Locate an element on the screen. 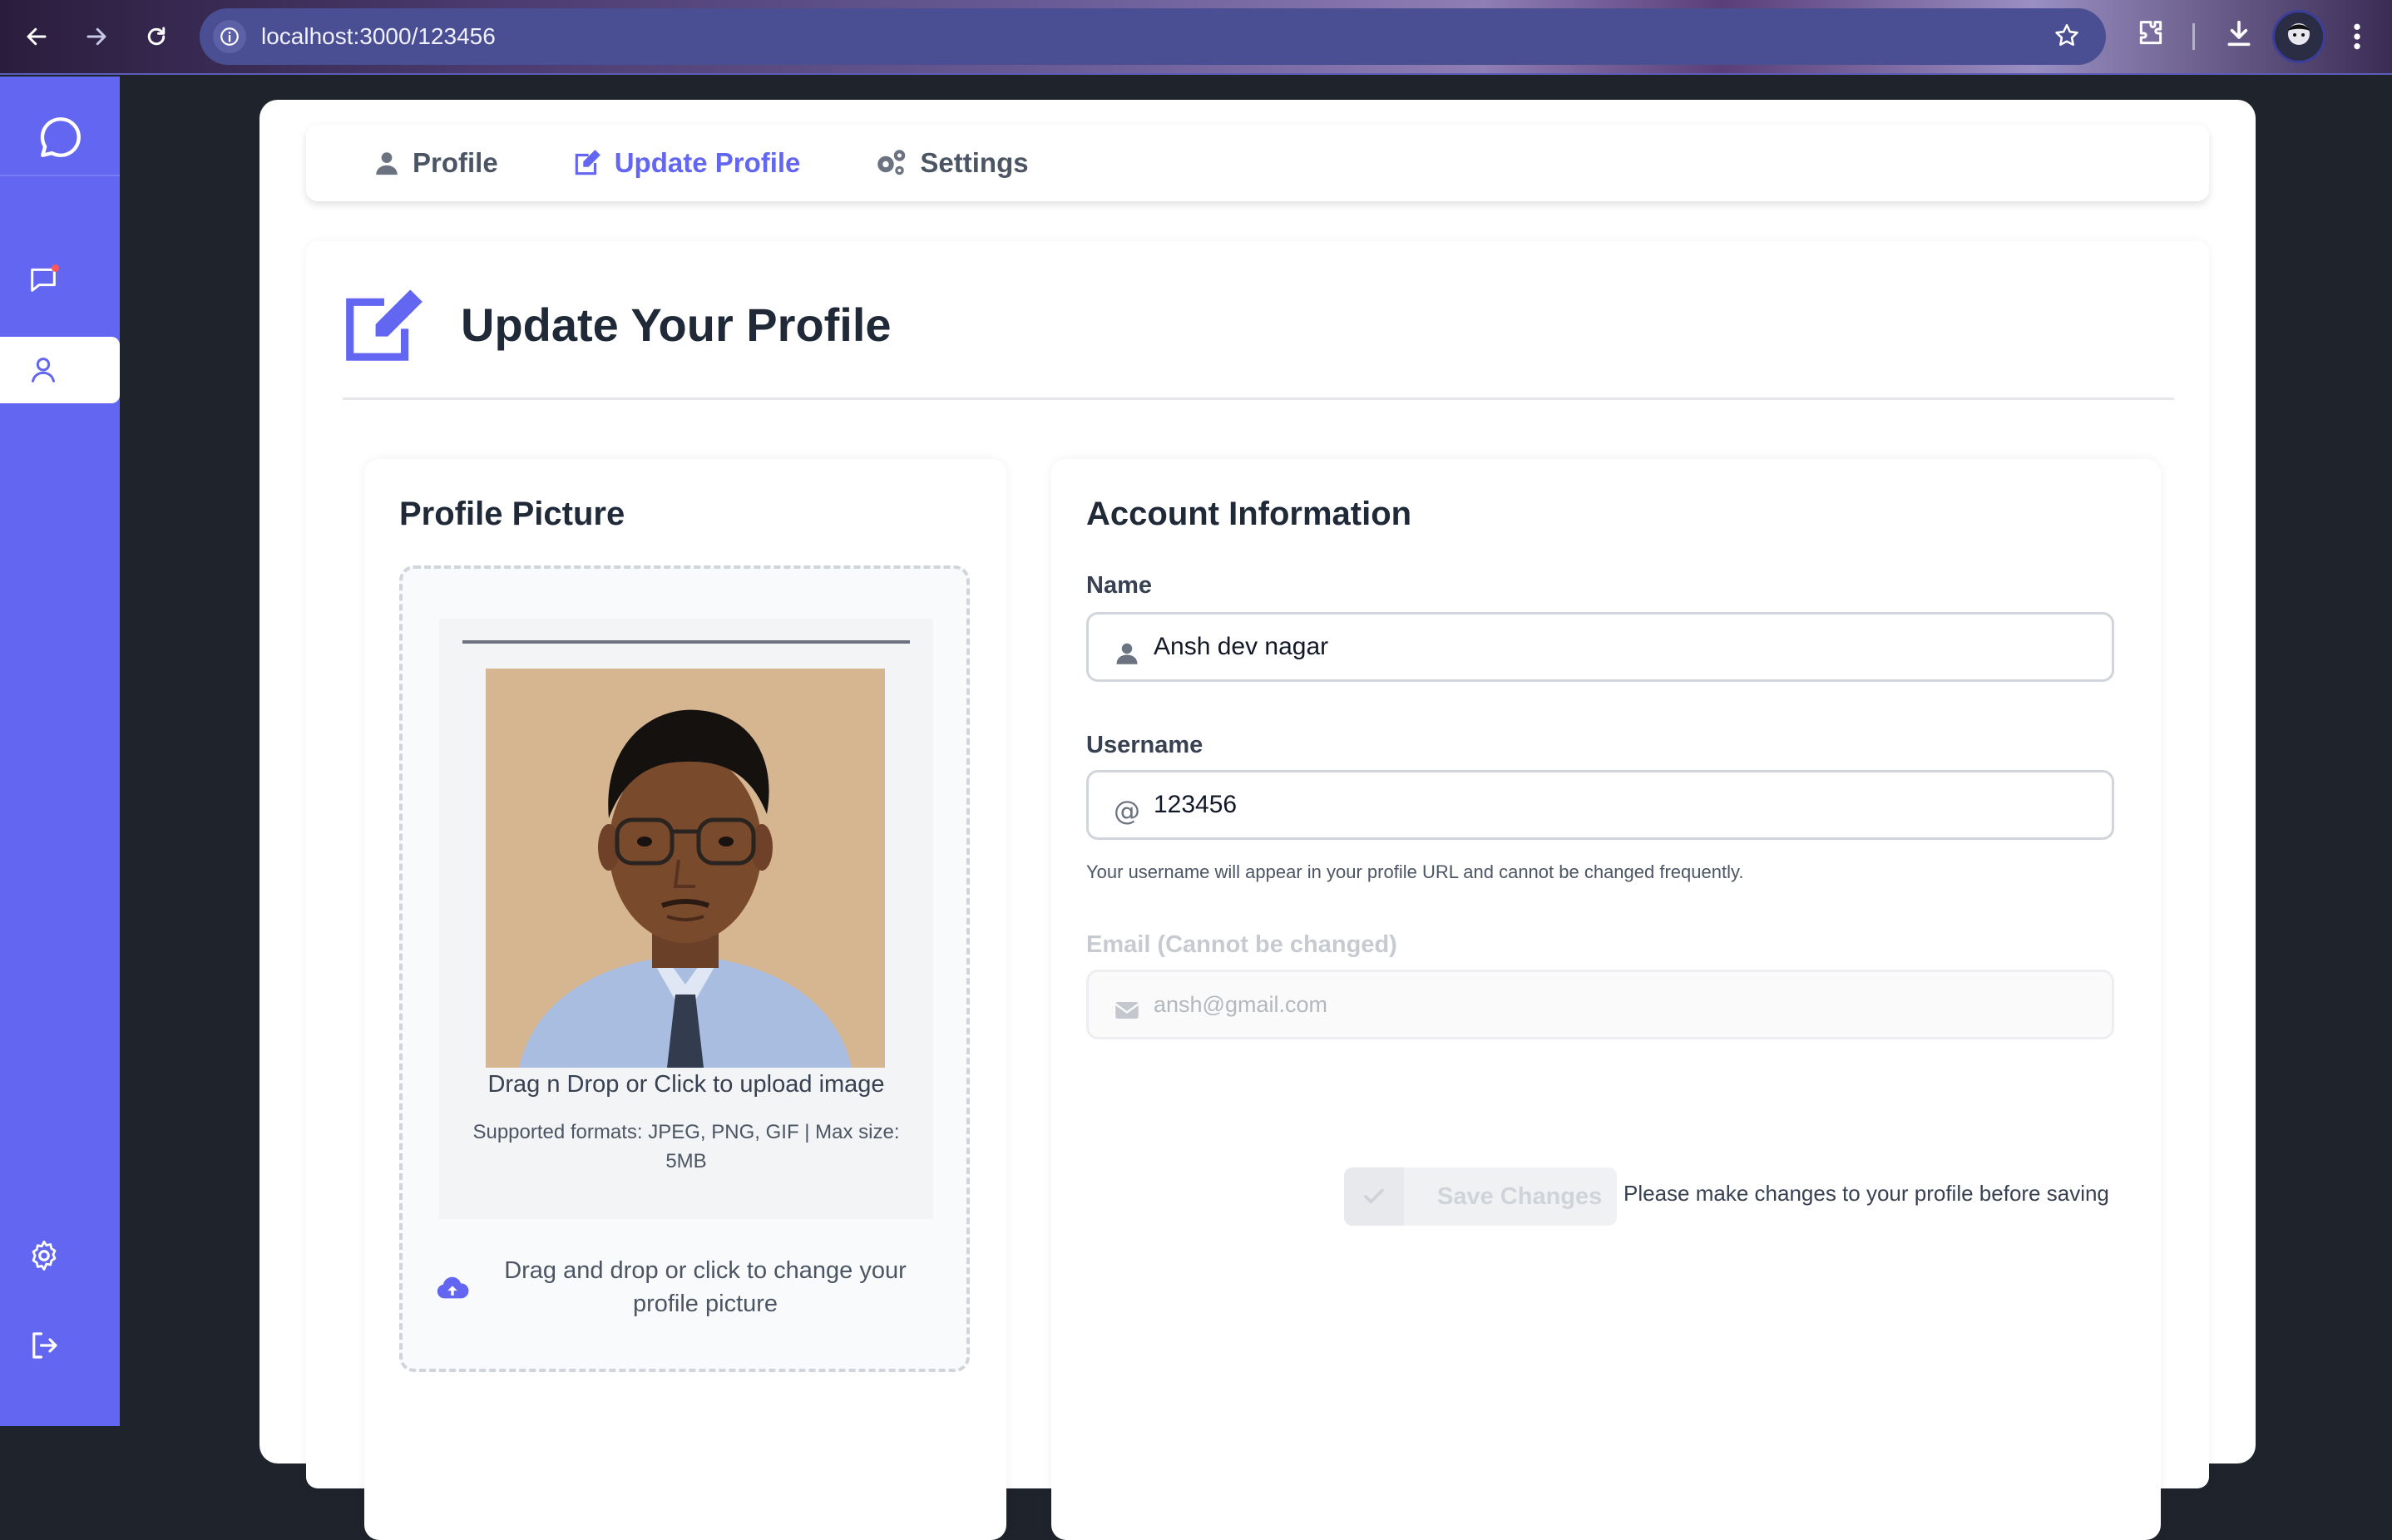  panel-title: Account Information is located at coordinates (1249, 514).